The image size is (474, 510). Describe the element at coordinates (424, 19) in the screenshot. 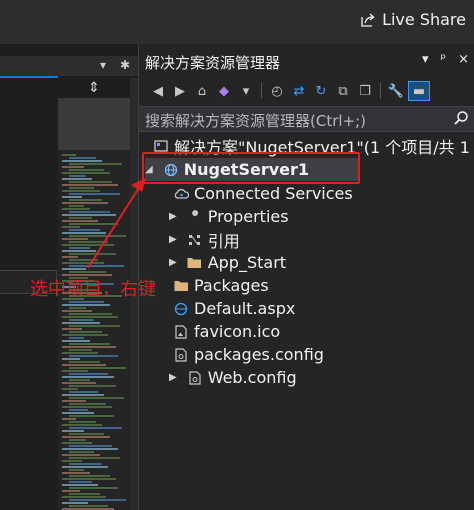

I see `live-share-label: Live Share` at that location.